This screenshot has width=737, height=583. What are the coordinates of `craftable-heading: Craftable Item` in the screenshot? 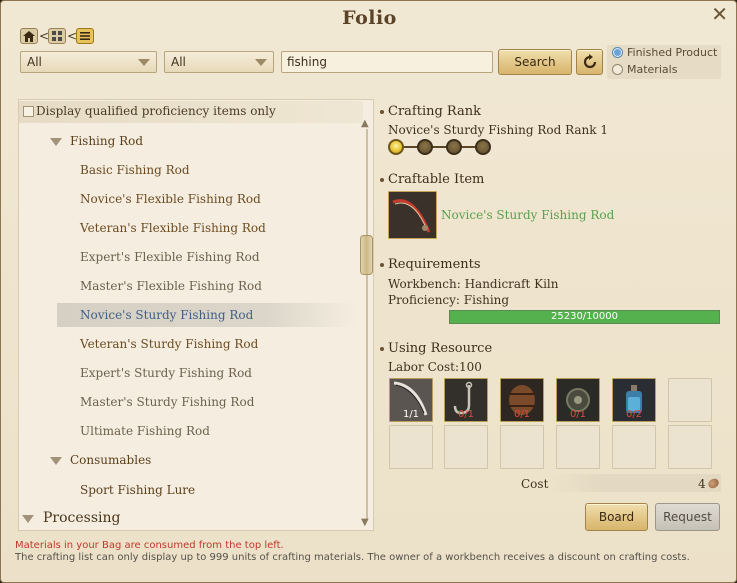 It's located at (432, 179).